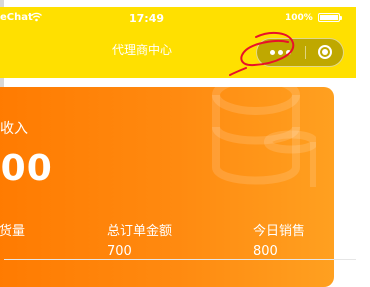 Image resolution: width=370 pixels, height=287 pixels. I want to click on income-value: .00, so click(26, 168).